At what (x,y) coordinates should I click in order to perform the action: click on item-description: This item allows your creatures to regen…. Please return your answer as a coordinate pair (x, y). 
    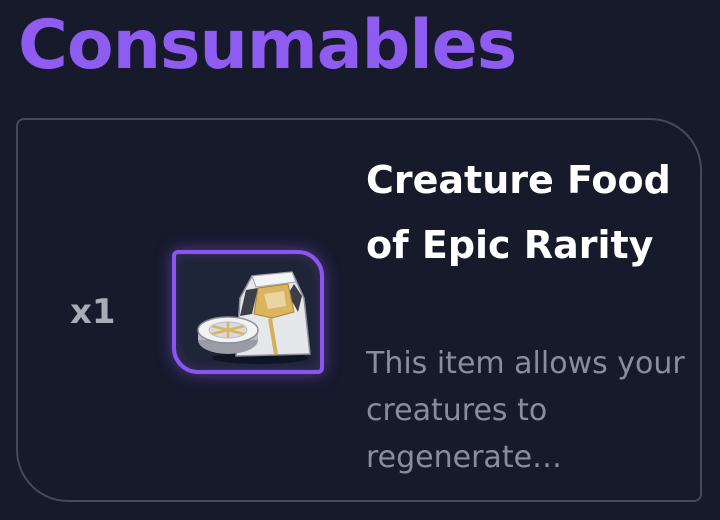
    Looking at the image, I should click on (525, 410).